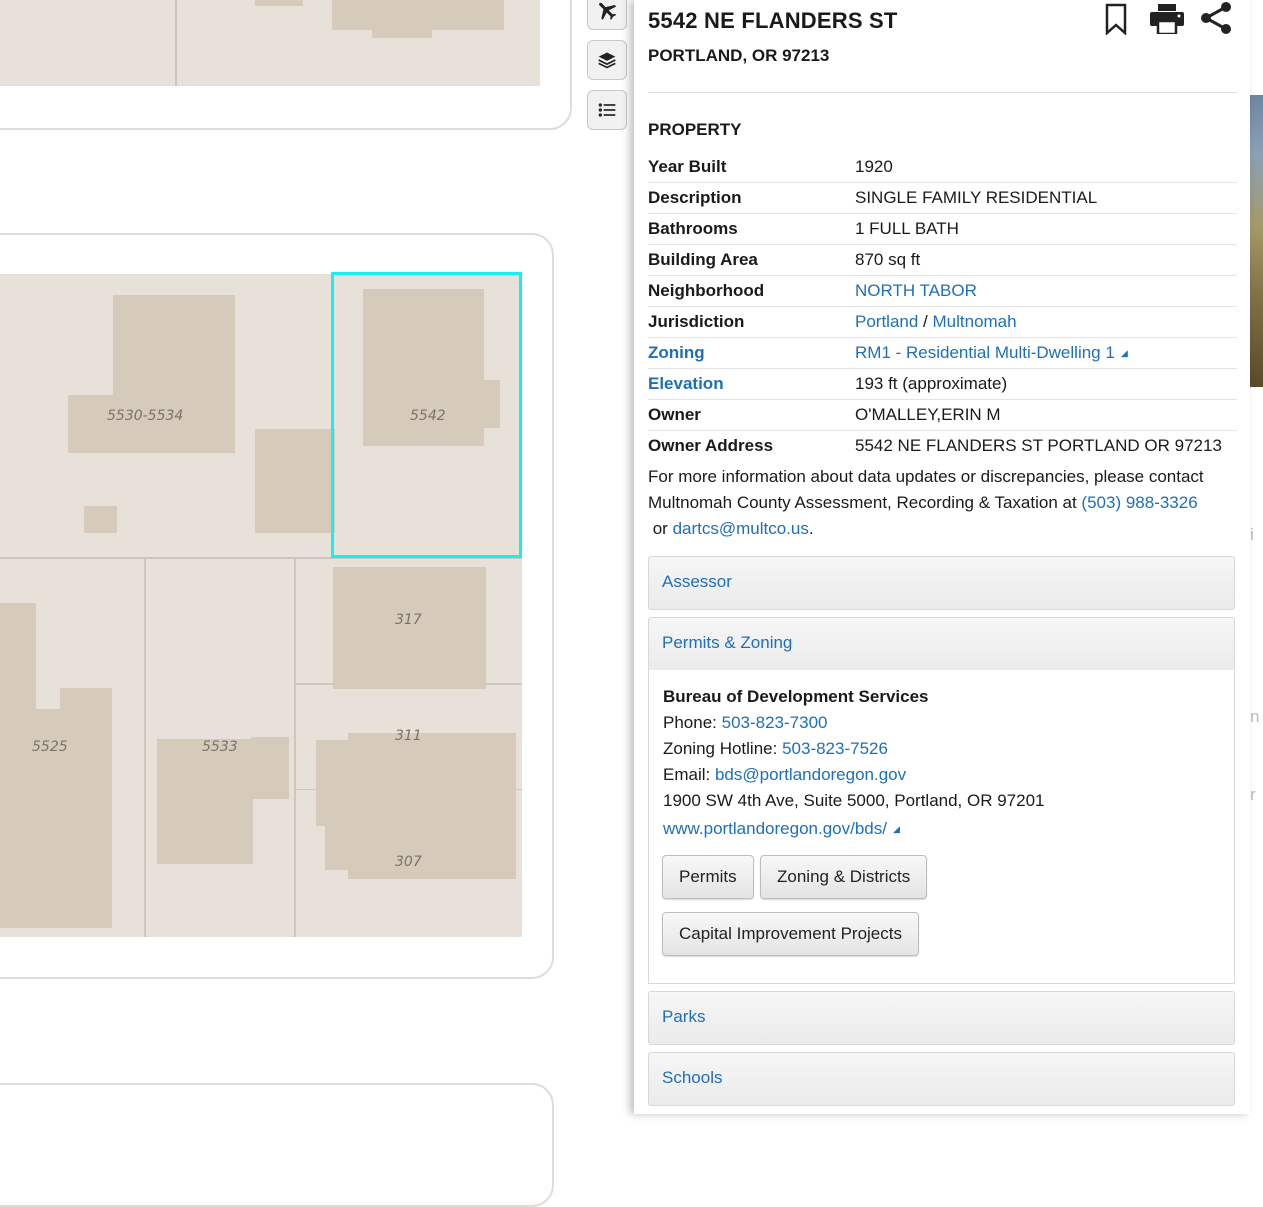  I want to click on elevation-key-link: Elevation, so click(751, 384).